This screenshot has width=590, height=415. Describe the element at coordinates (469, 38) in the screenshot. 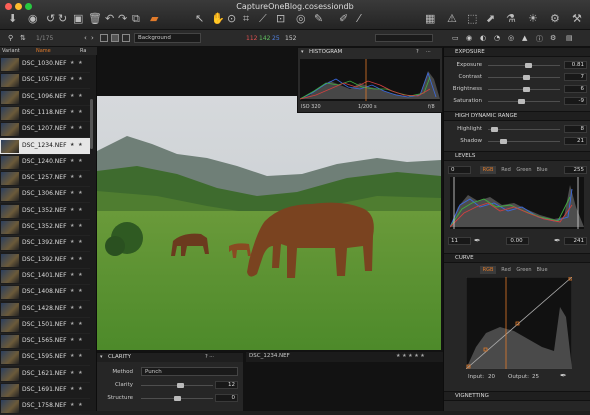

I see `camera-tab-icon: ◉` at that location.